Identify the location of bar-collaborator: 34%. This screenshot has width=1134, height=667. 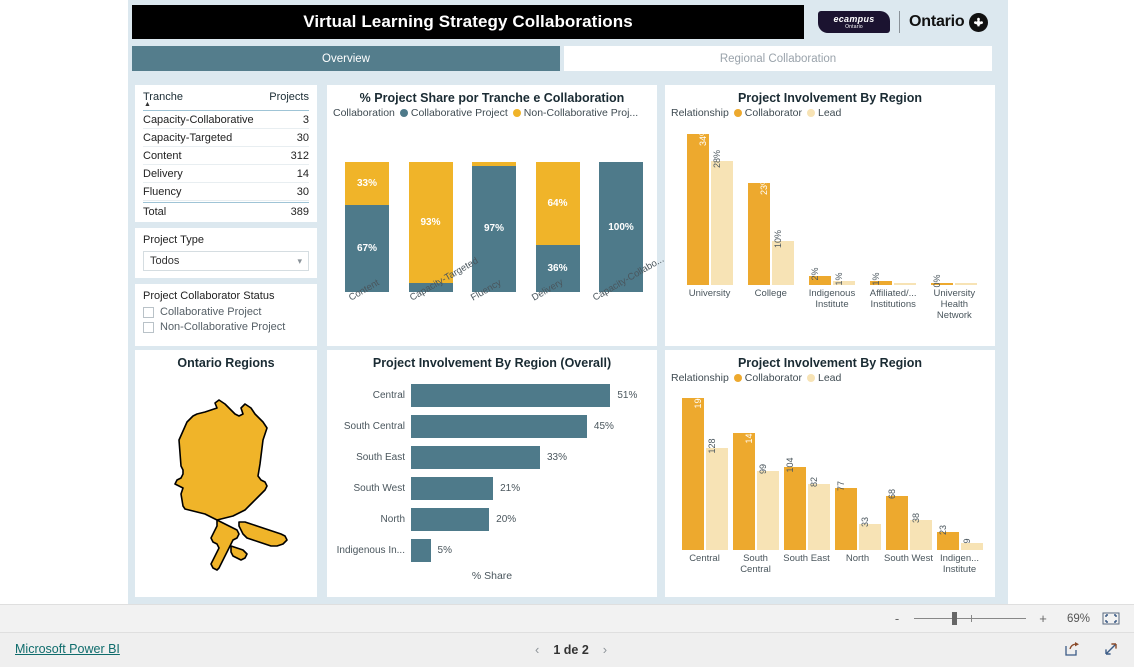
(697, 206).